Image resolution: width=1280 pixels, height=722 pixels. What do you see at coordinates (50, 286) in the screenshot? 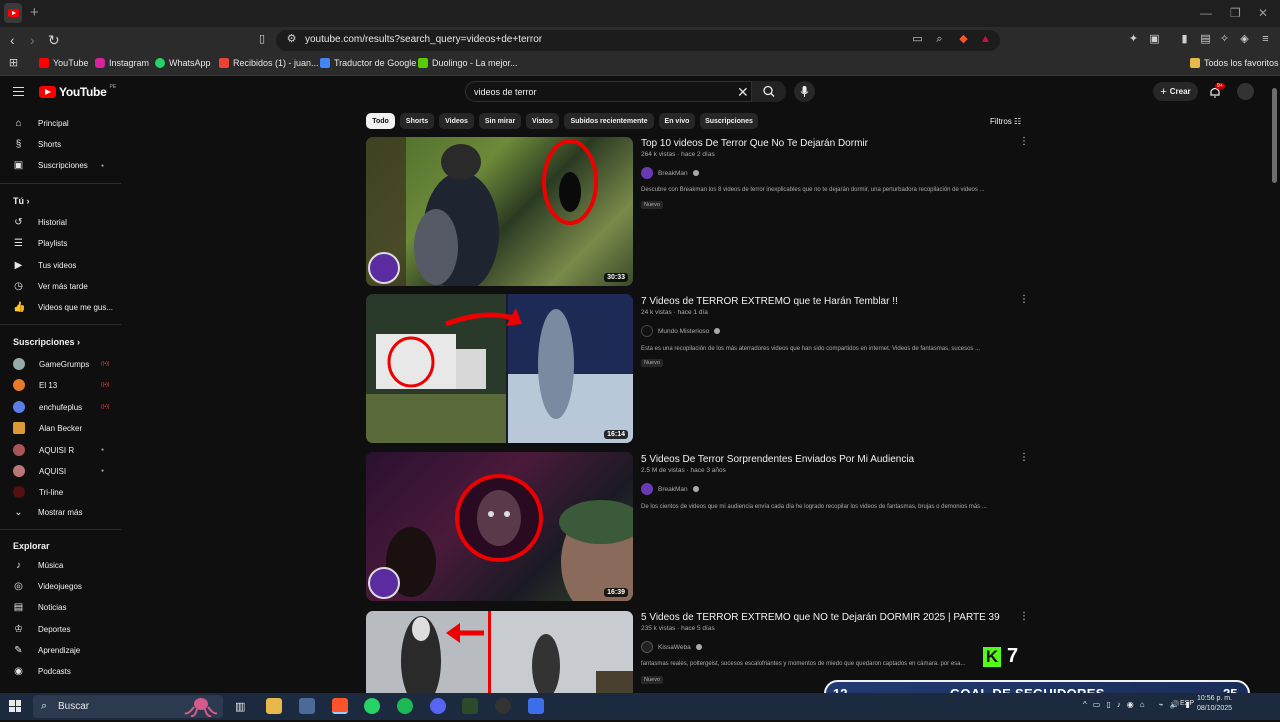
I see `sidebar-item-ver-mas-tarde: ◷ Ver más tarde` at bounding box center [50, 286].